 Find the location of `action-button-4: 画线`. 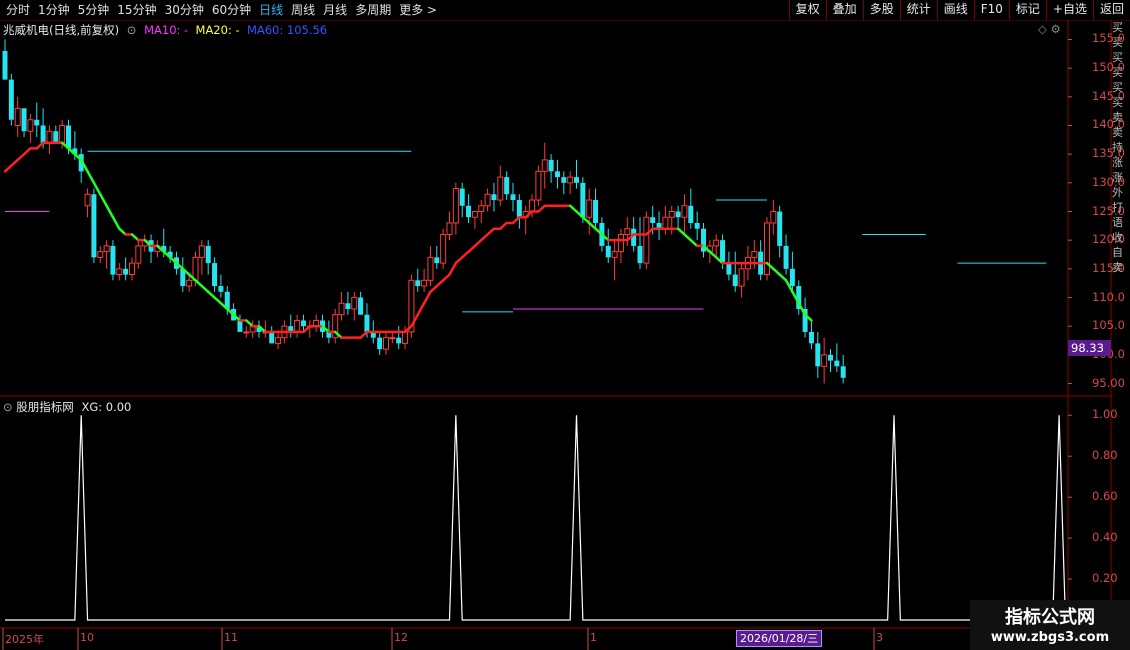

action-button-4: 画线 is located at coordinates (955, 10).